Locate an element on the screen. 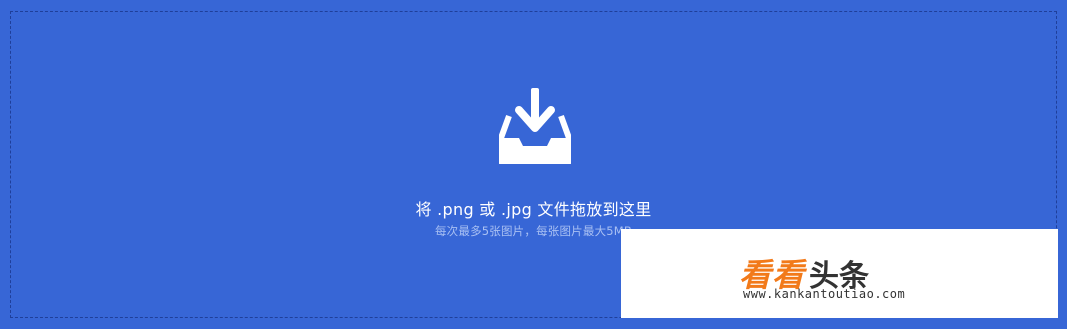  tray-download-icon is located at coordinates (535, 126).